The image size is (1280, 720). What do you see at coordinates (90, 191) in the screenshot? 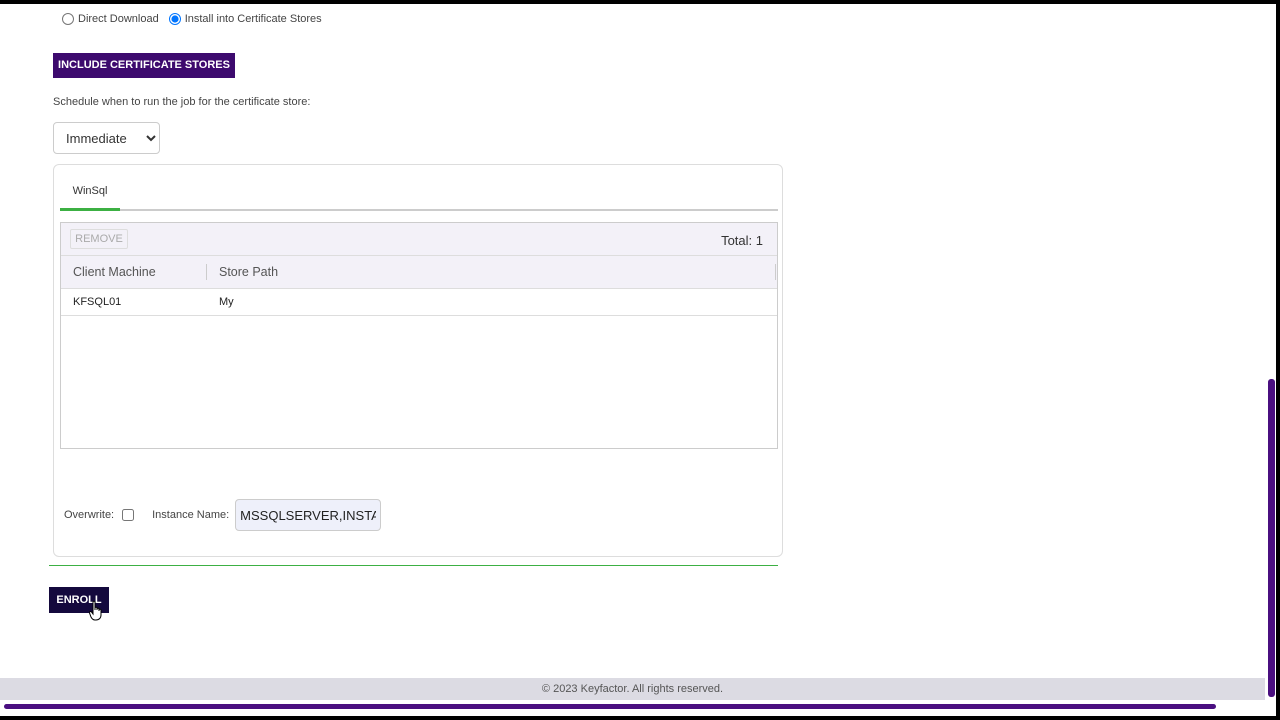
I see `tab-winsql-label: WinSql` at bounding box center [90, 191].